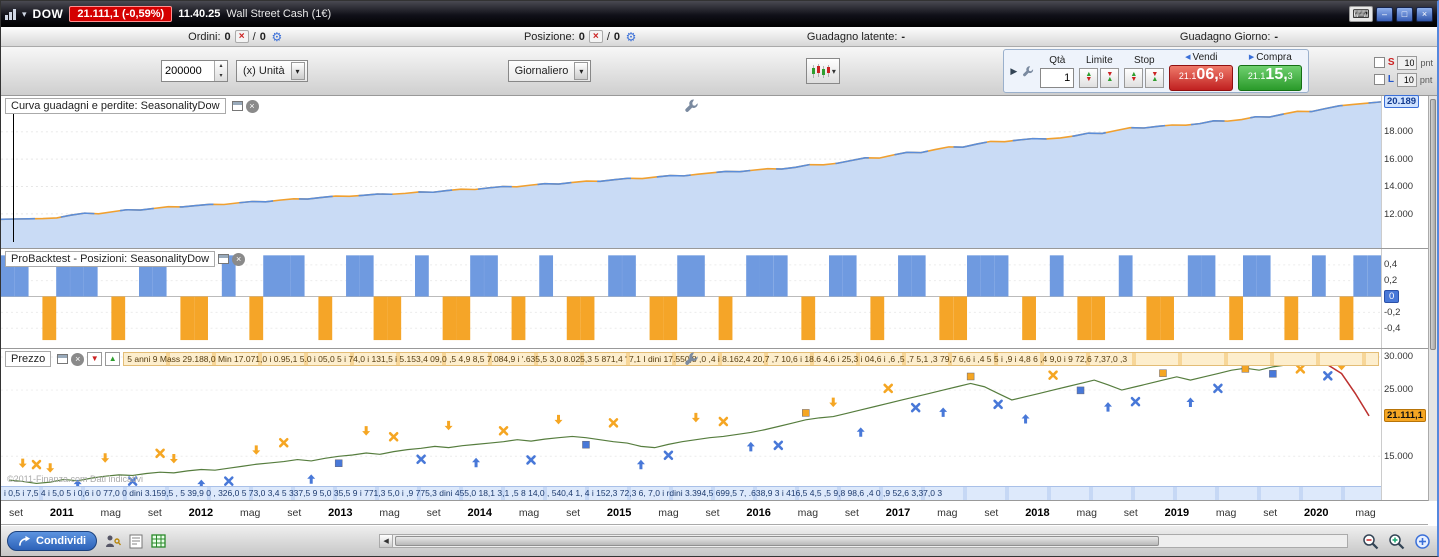 The height and width of the screenshot is (557, 1439). What do you see at coordinates (387, 541) in the screenshot?
I see `scroll-left-icon: ◀` at bounding box center [387, 541].